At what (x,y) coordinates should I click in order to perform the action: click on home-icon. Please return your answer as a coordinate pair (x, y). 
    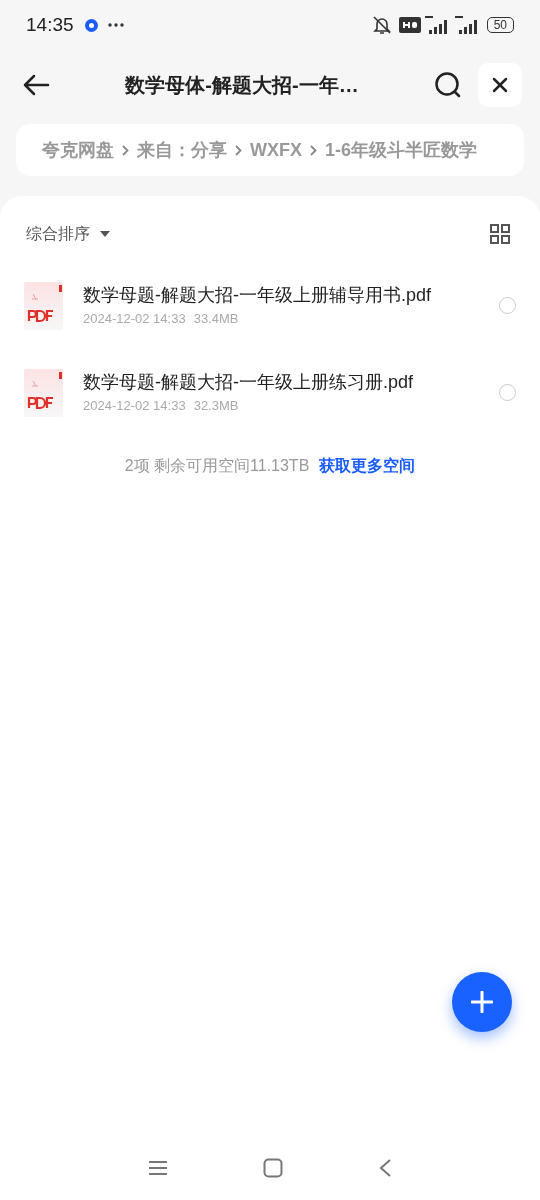
    Looking at the image, I should click on (273, 1168).